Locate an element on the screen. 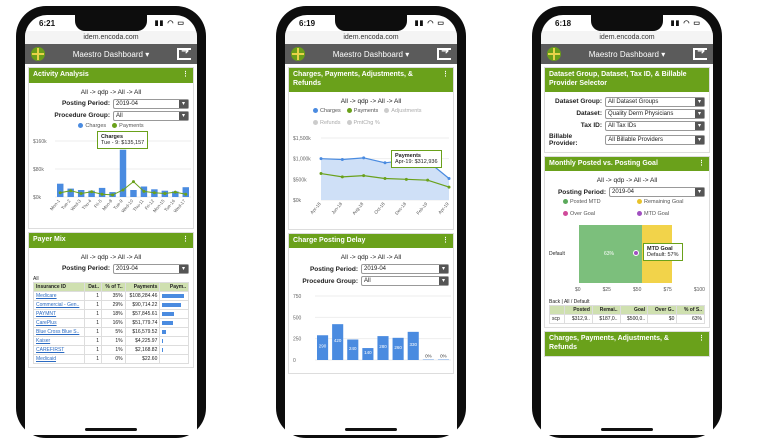  tax-id-select: All Tax IDs is located at coordinates (655, 126).